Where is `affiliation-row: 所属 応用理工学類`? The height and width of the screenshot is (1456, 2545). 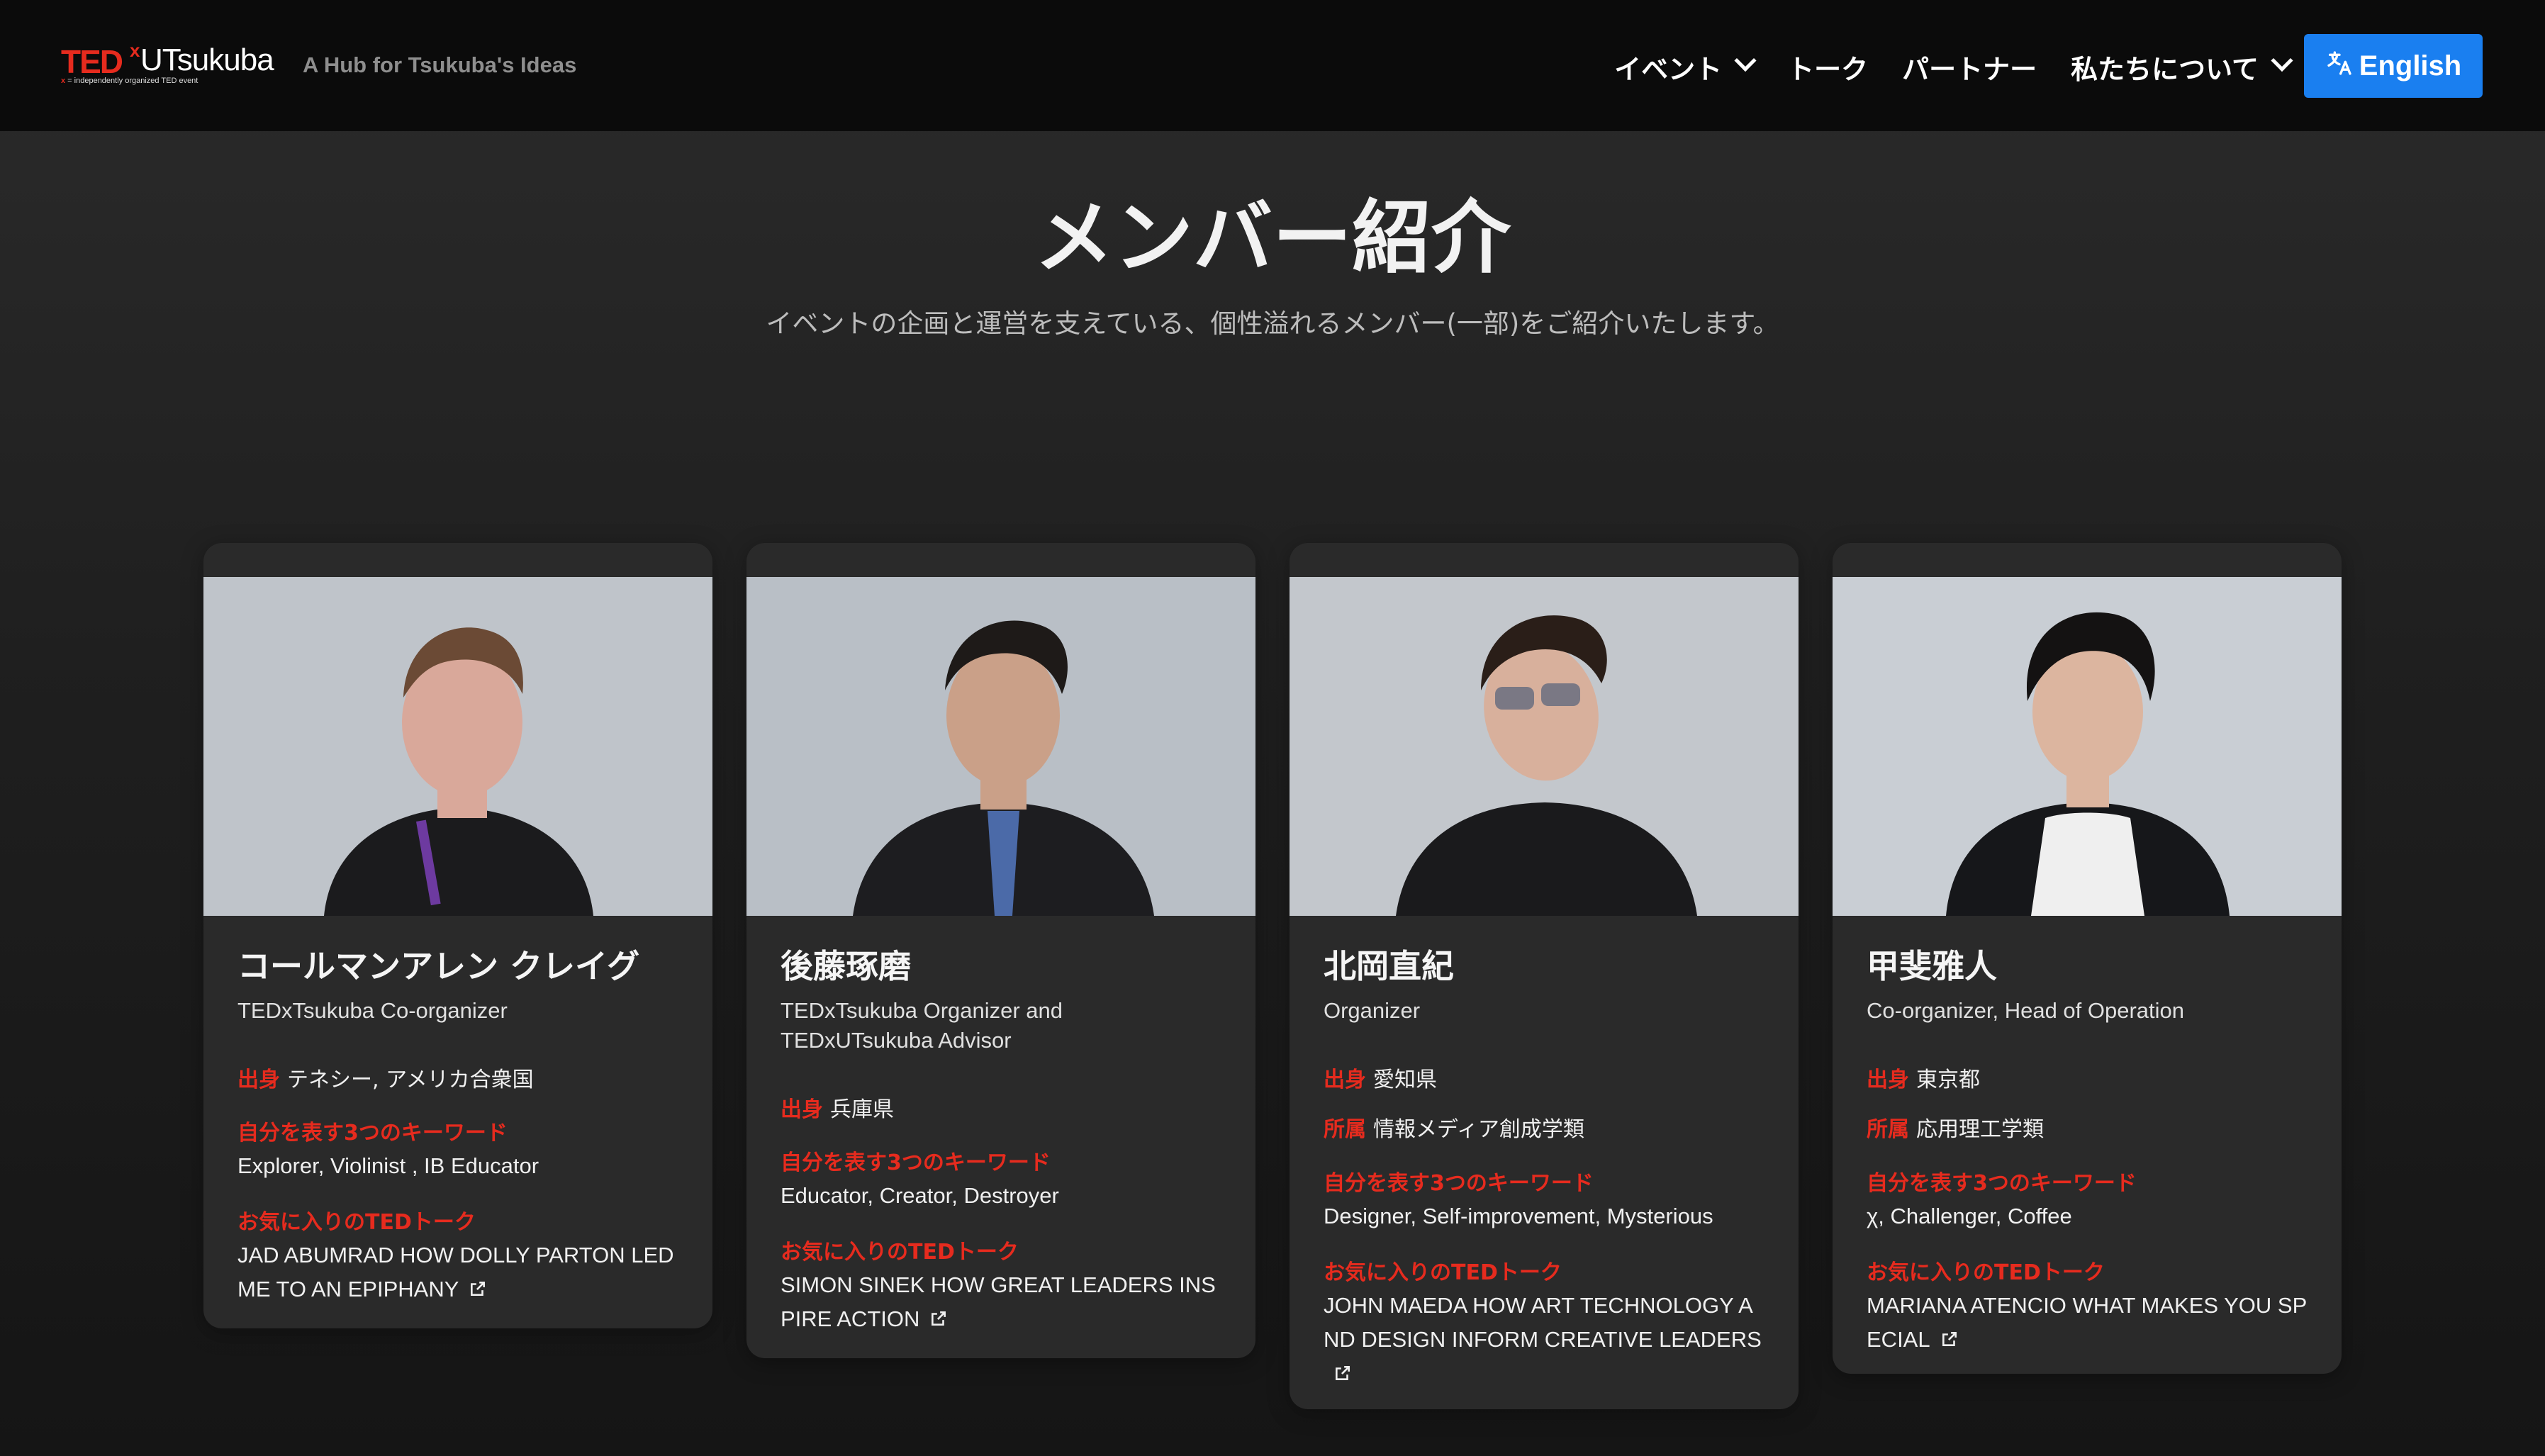
affiliation-row: 所属 応用理工学類 is located at coordinates (2087, 1129).